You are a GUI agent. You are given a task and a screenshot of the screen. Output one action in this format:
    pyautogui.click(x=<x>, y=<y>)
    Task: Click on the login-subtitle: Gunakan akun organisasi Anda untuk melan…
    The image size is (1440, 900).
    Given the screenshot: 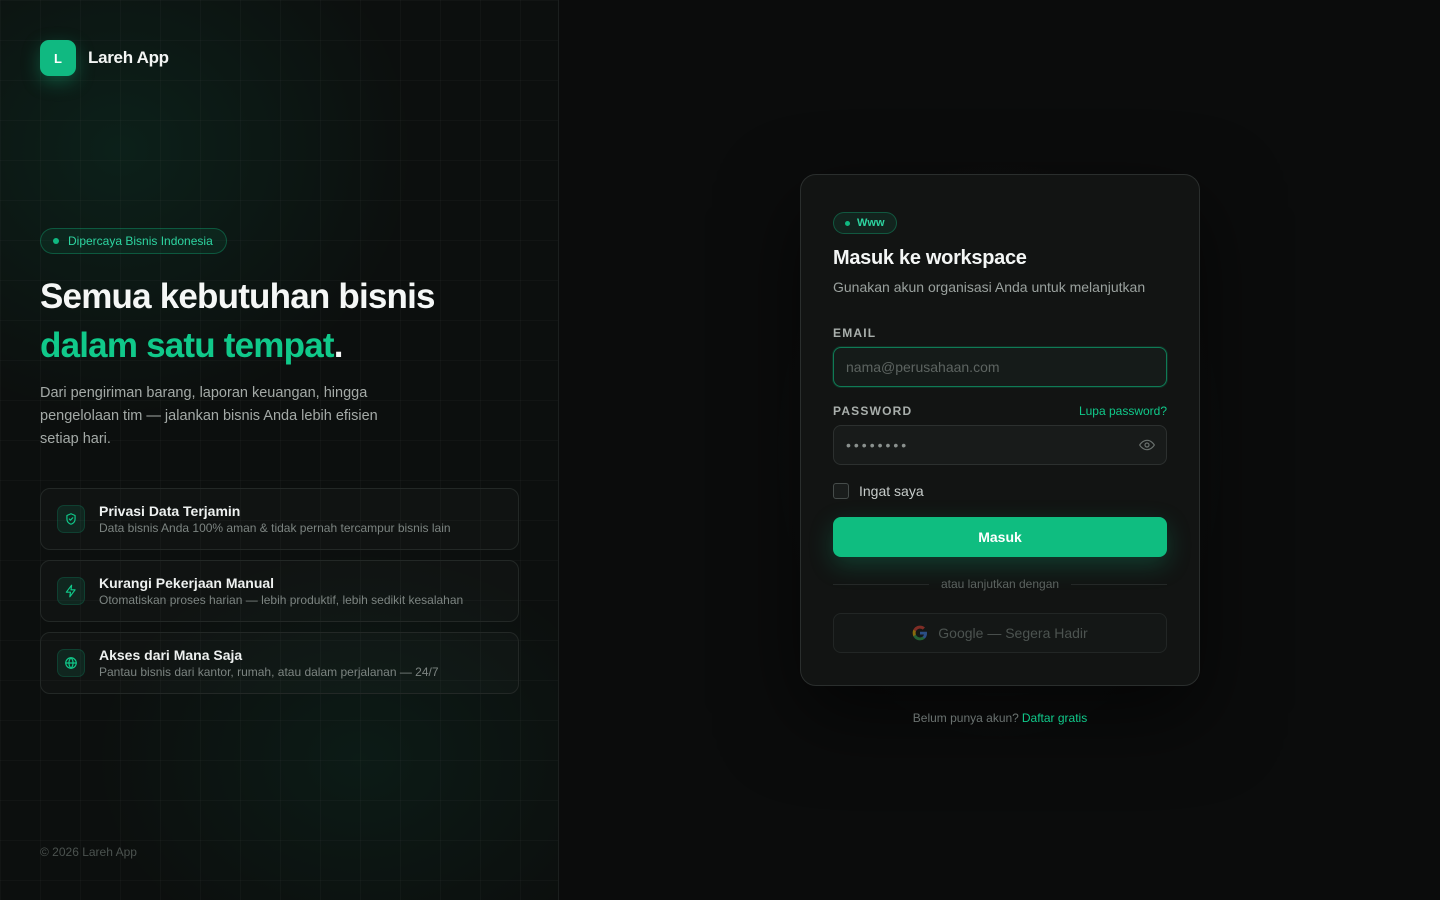 What is the action you would take?
    pyautogui.click(x=989, y=287)
    